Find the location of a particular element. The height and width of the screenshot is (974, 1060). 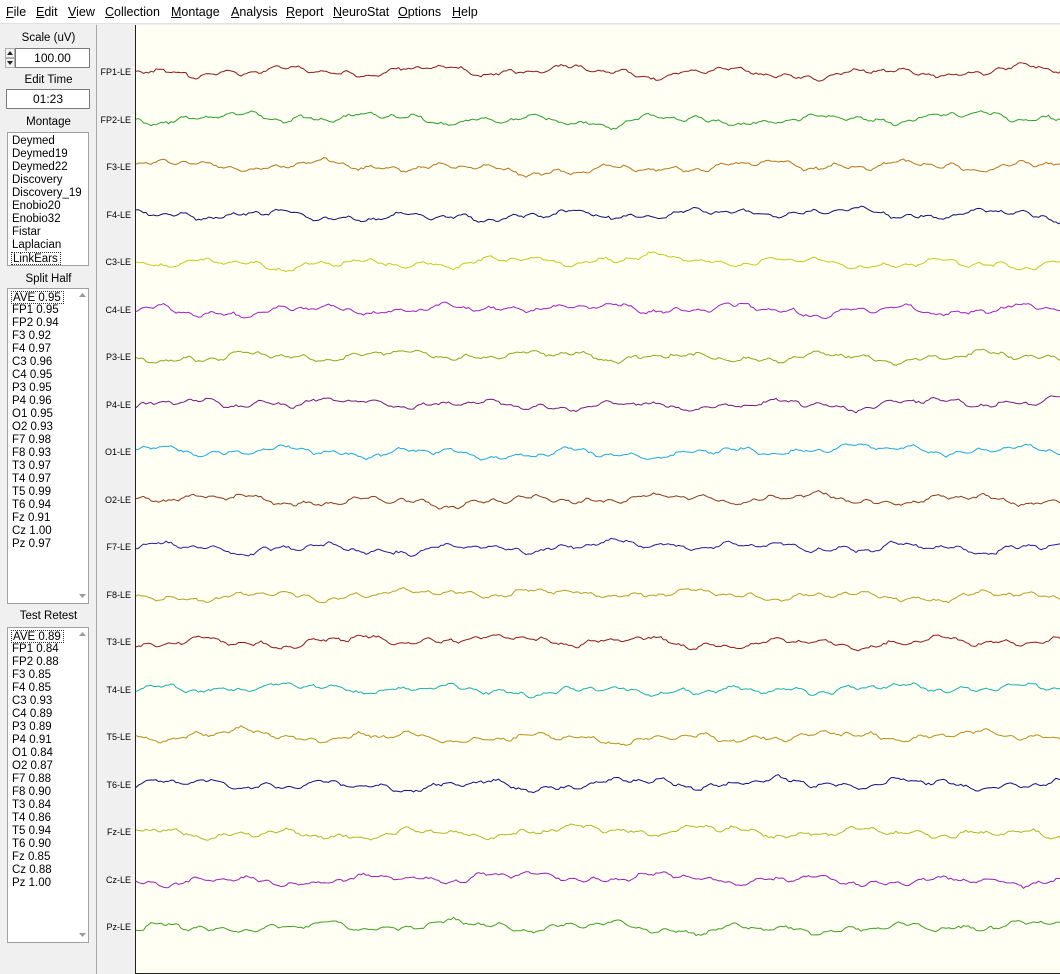

list-item: T4 0.97 is located at coordinates (31, 479).